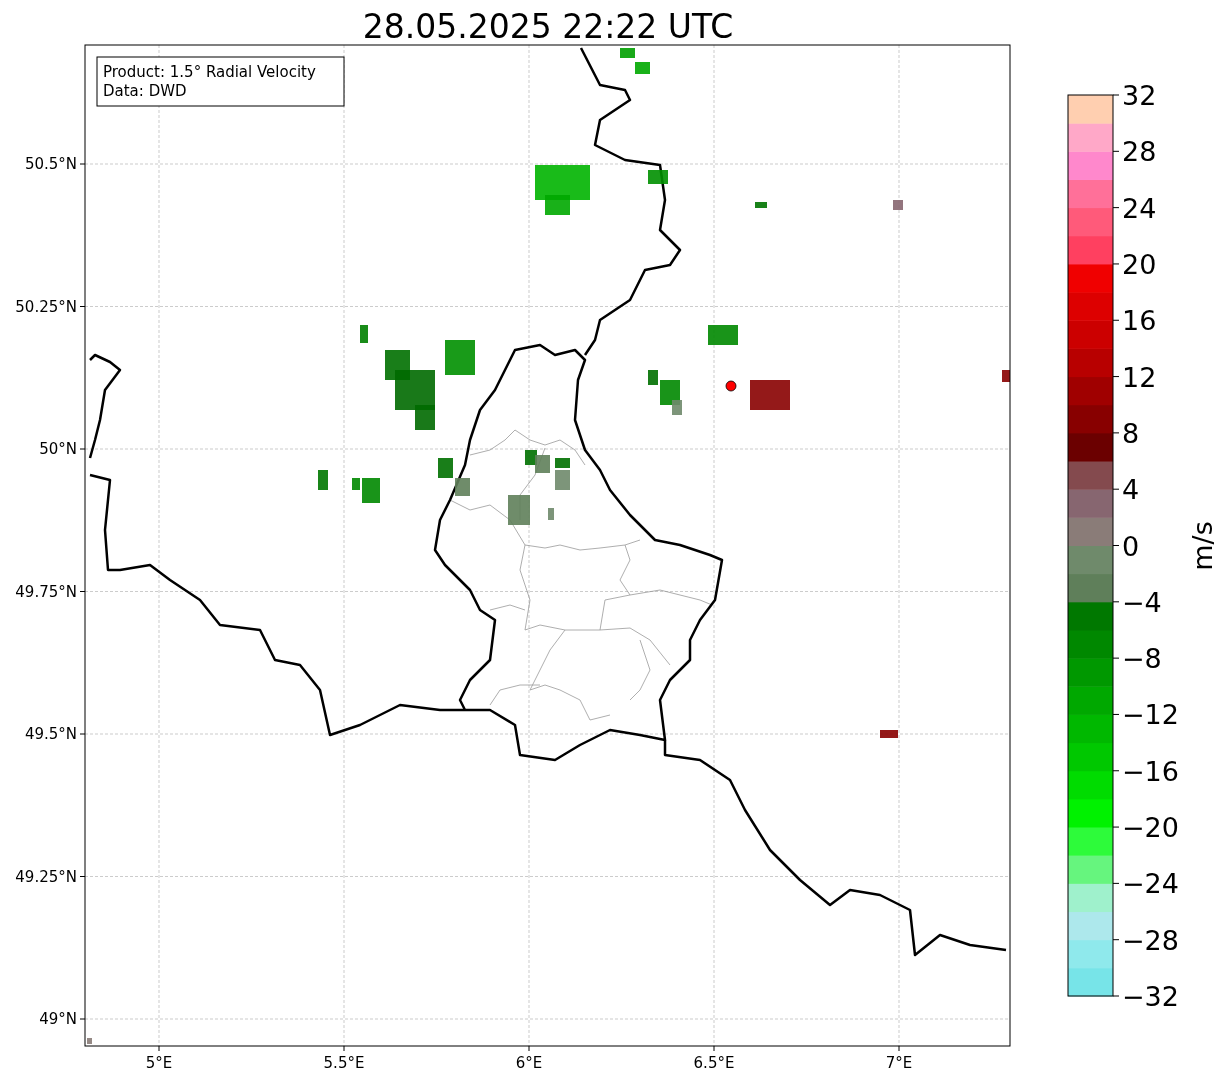 This screenshot has height=1081, width=1225. I want to click on axis-tick-label: 49.75°N, so click(46, 591).